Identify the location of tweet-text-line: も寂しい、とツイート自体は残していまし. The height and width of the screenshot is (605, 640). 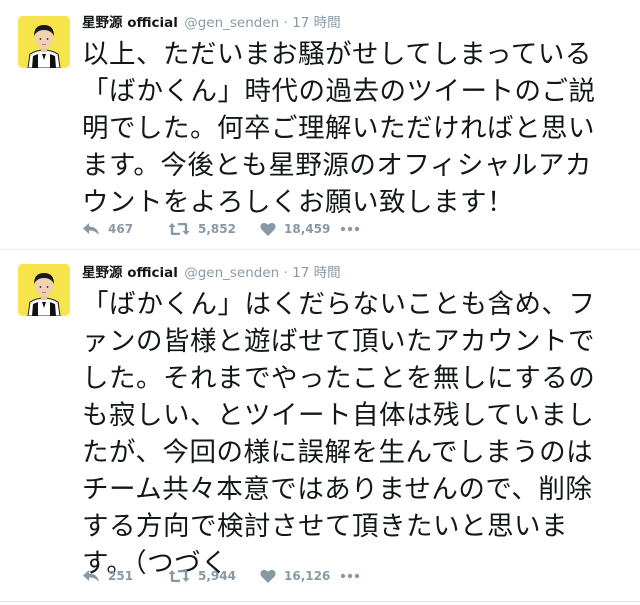
(338, 415).